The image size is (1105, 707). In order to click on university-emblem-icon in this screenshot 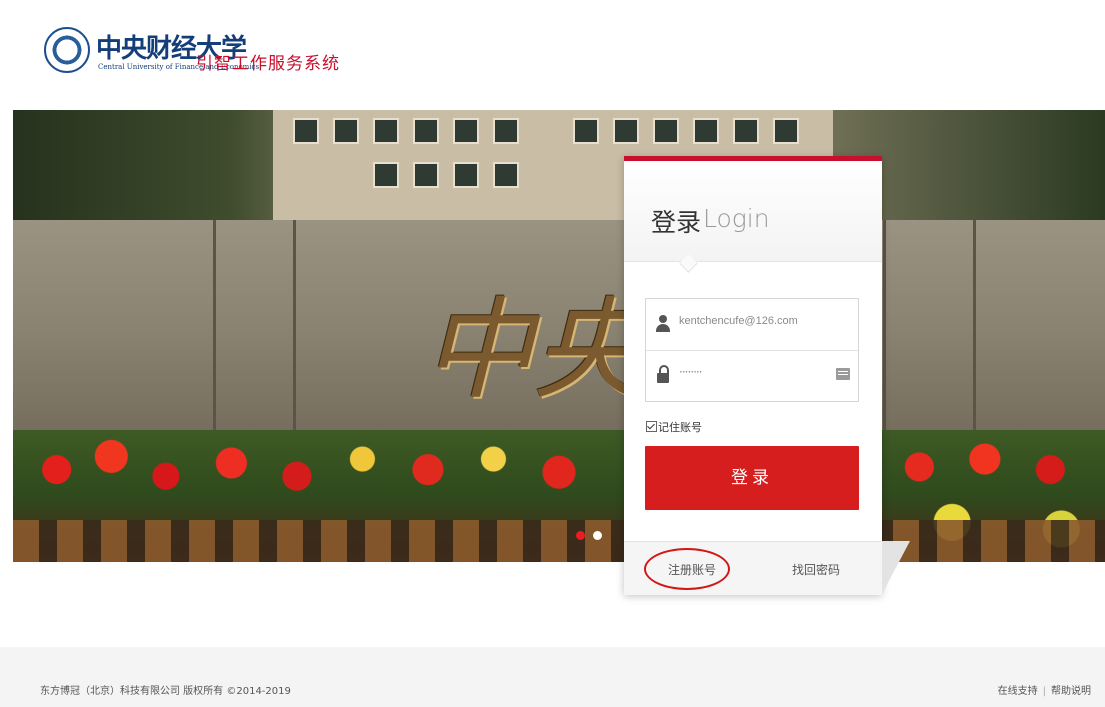, I will do `click(67, 50)`.